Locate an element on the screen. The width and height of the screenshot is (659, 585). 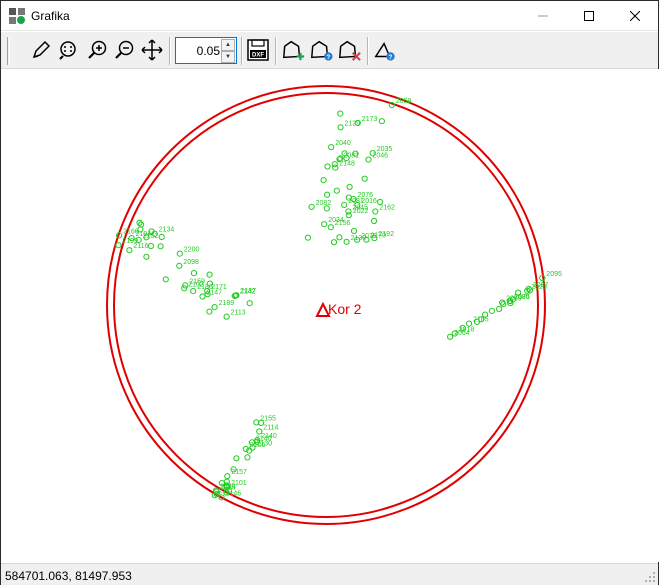
pan-button is located at coordinates (152, 50).